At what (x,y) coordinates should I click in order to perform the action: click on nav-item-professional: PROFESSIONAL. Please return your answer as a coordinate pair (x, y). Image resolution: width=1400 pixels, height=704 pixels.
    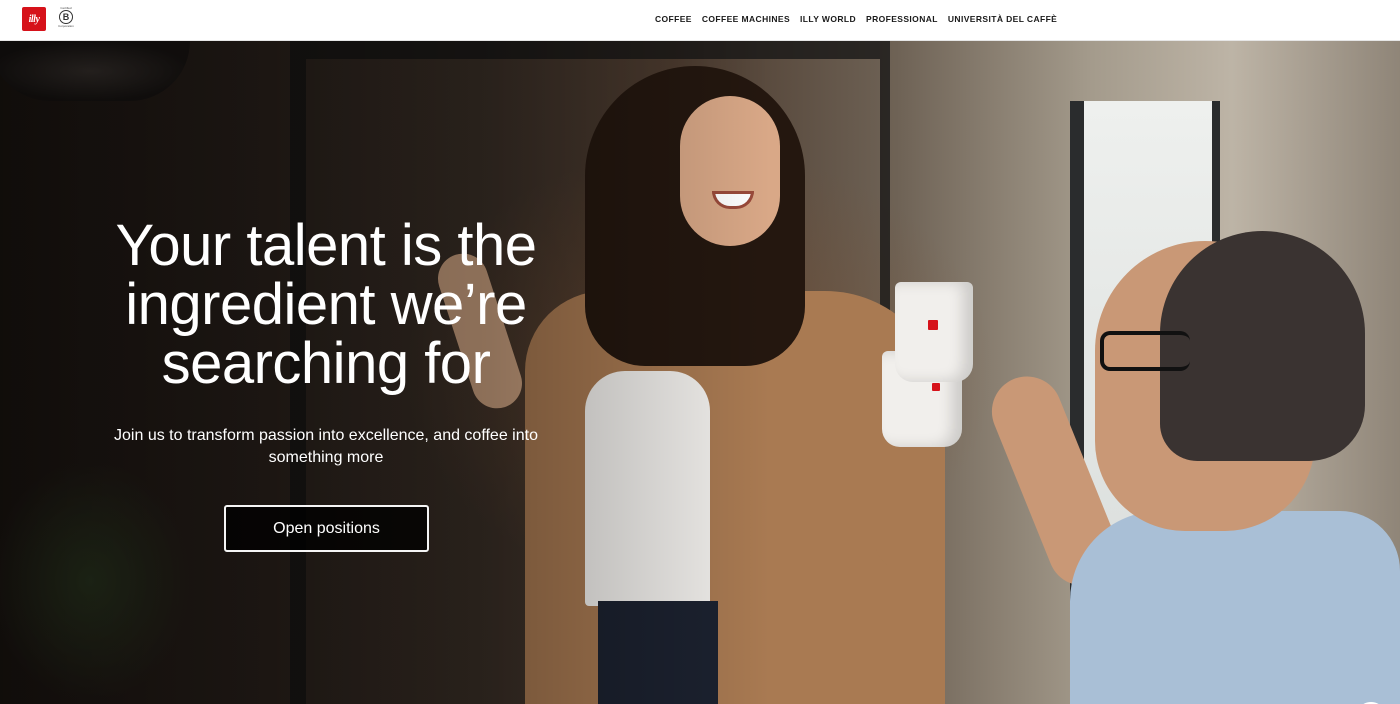
    Looking at the image, I should click on (902, 19).